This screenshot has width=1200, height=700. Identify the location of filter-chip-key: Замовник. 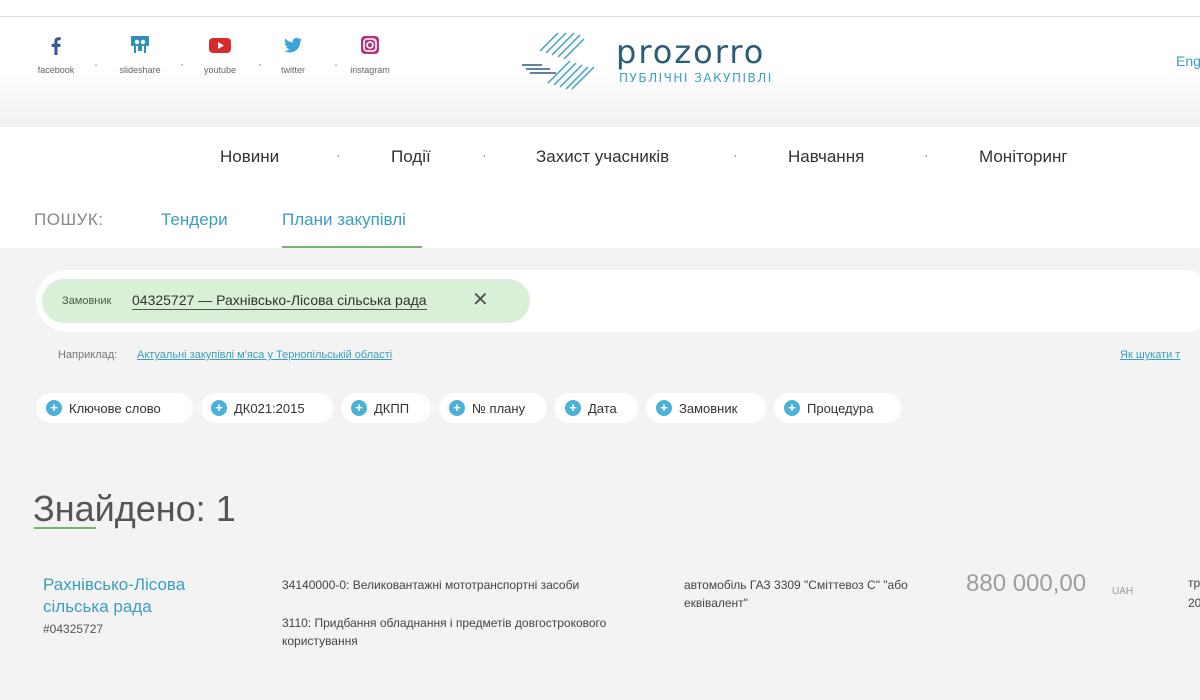
(87, 301).